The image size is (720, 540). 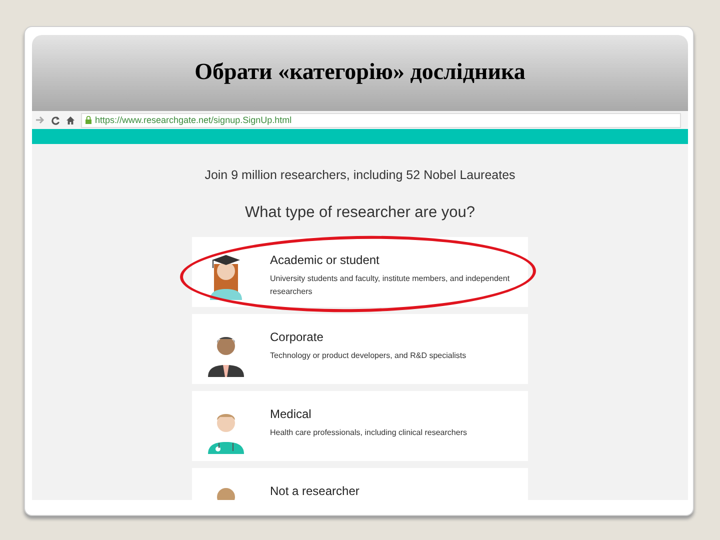 I want to click on slide-title: Обрати «категорію» дослідника, so click(x=360, y=72).